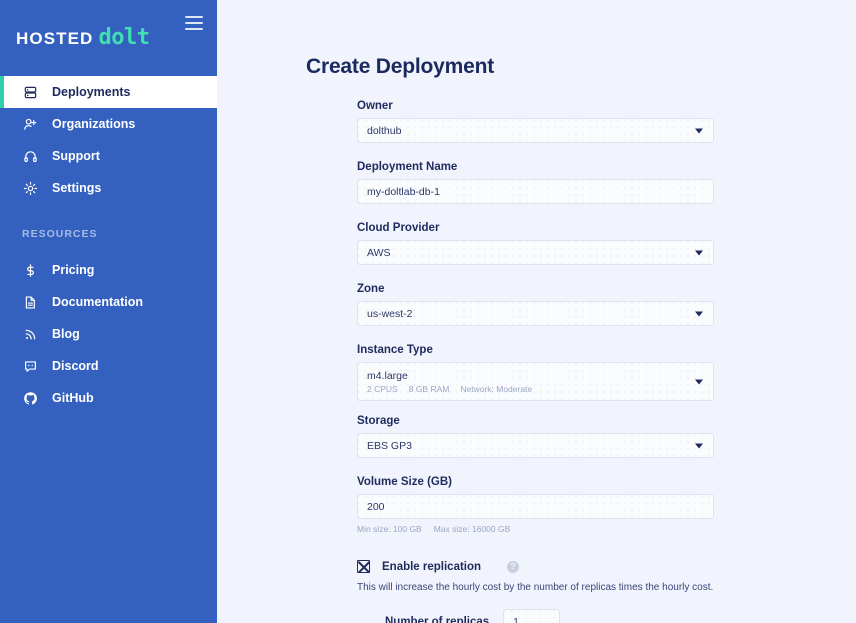 The width and height of the screenshot is (856, 623). What do you see at coordinates (429, 388) in the screenshot?
I see `instance-ram: 8 GB RAM` at bounding box center [429, 388].